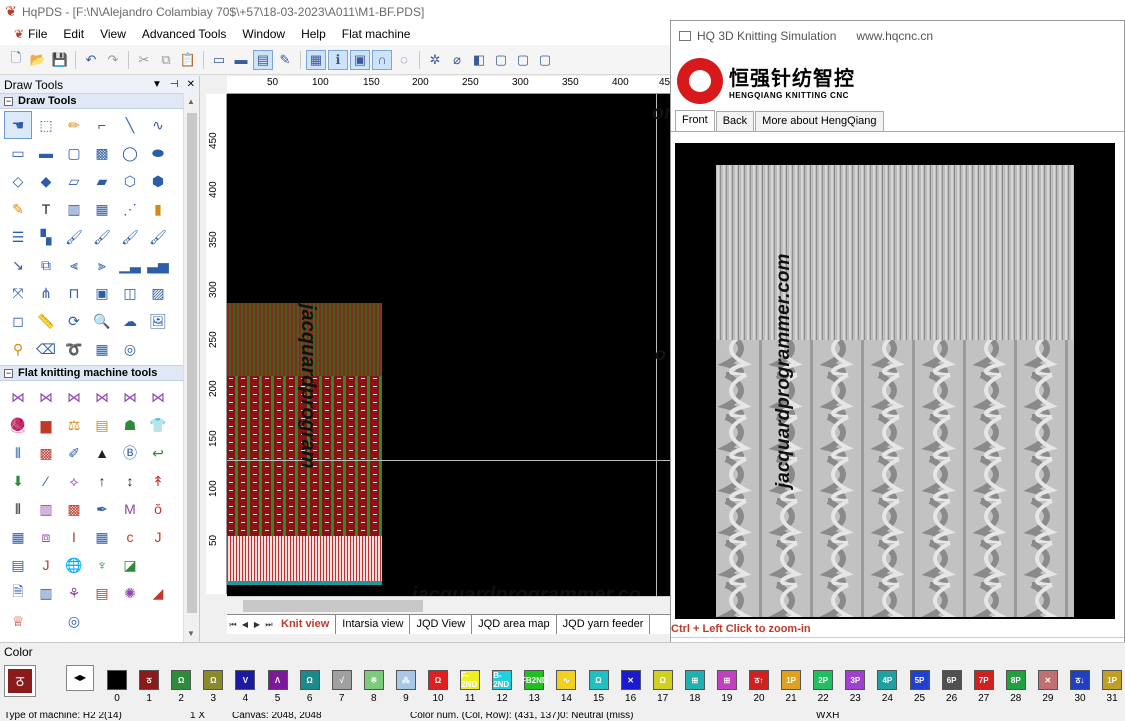 Image resolution: width=1125 pixels, height=721 pixels. Describe the element at coordinates (158, 593) in the screenshot. I see `stair-icon: ◢` at that location.